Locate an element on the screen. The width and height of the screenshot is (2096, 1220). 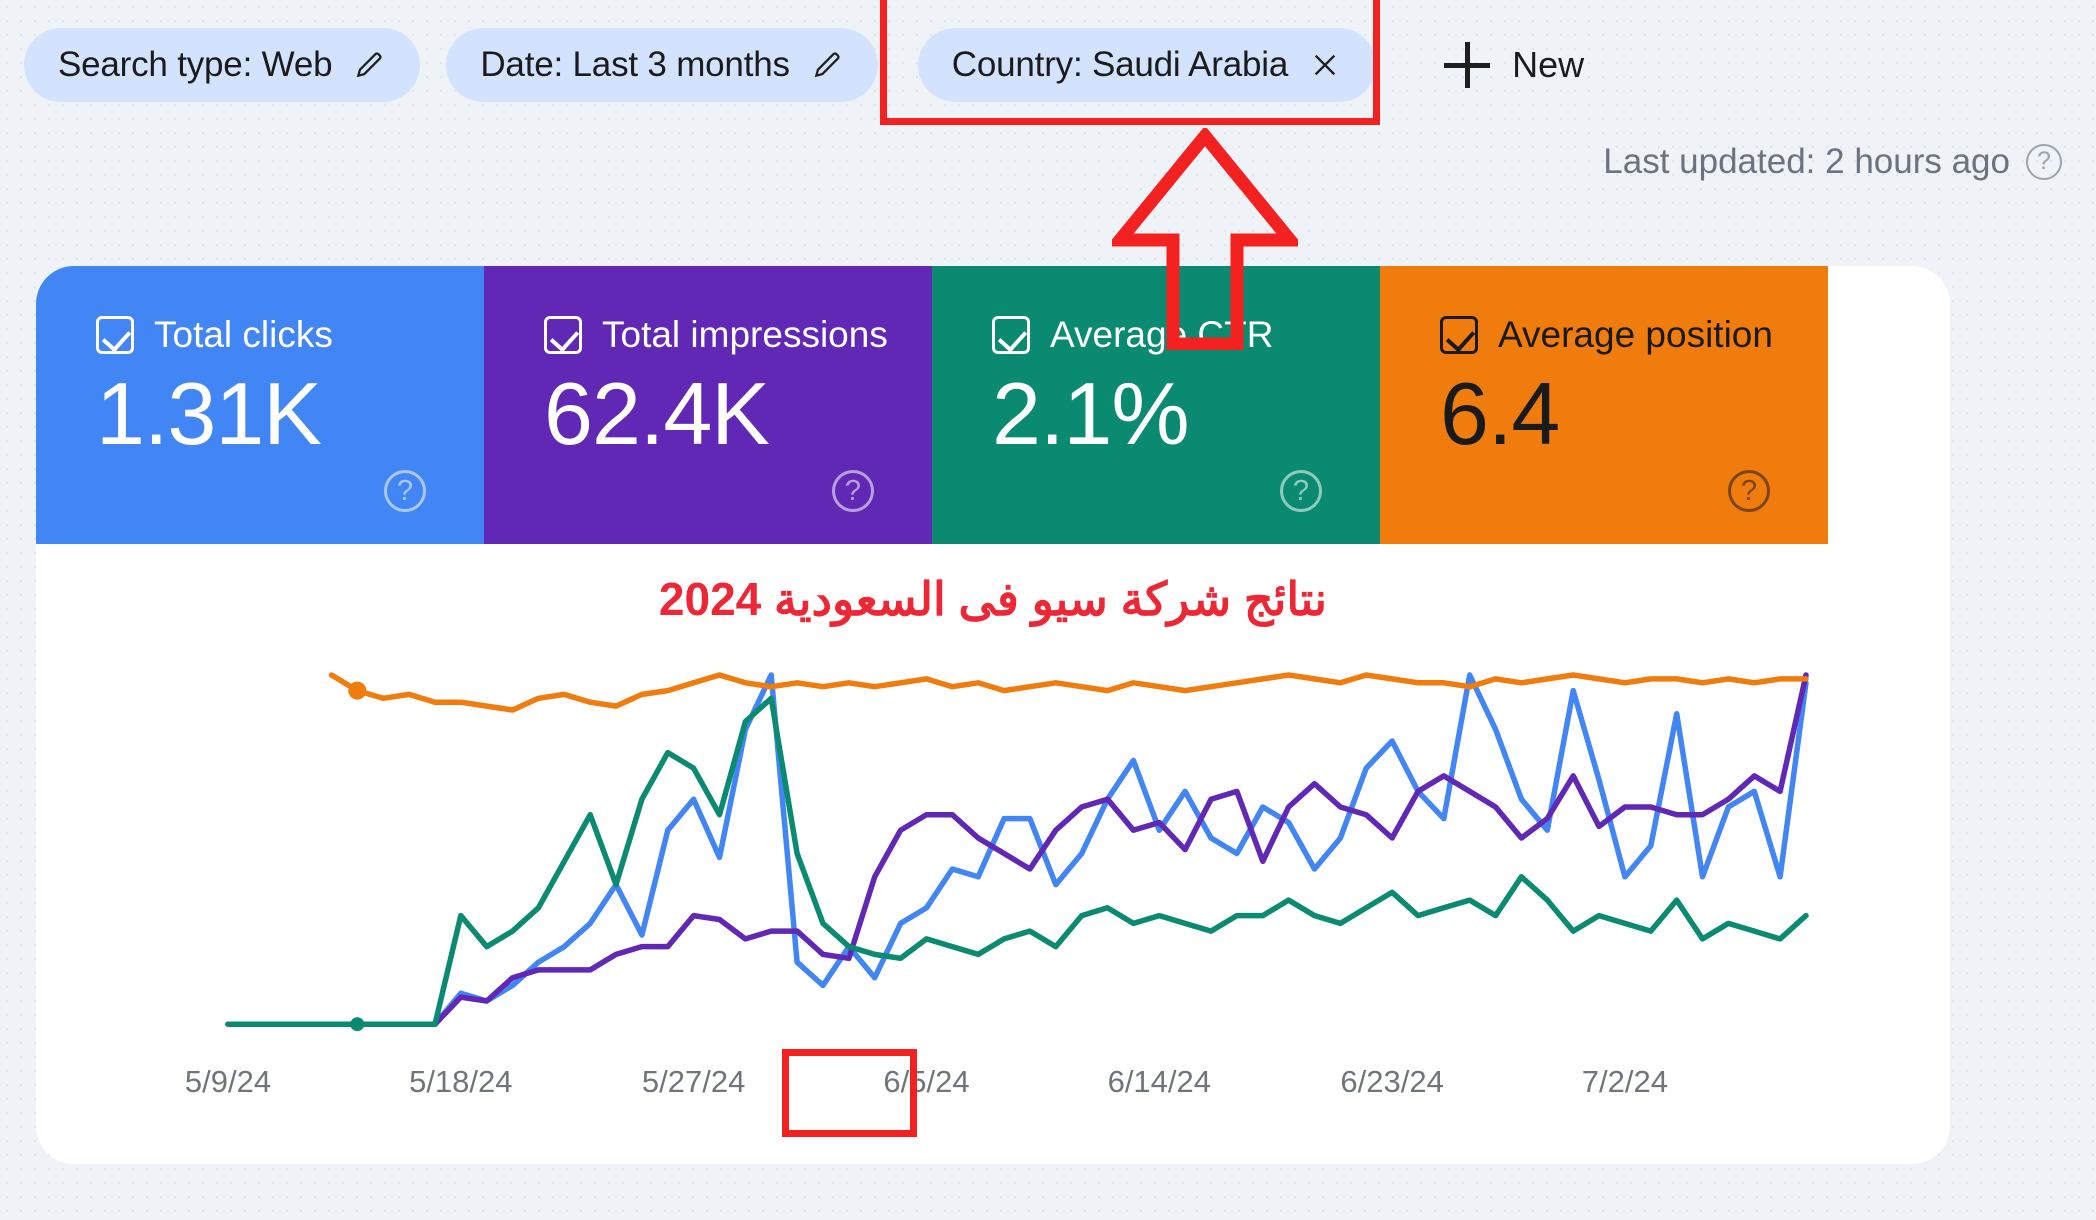
last-updated-status: Last updated: 2 hours ago ? is located at coordinates (1832, 162).